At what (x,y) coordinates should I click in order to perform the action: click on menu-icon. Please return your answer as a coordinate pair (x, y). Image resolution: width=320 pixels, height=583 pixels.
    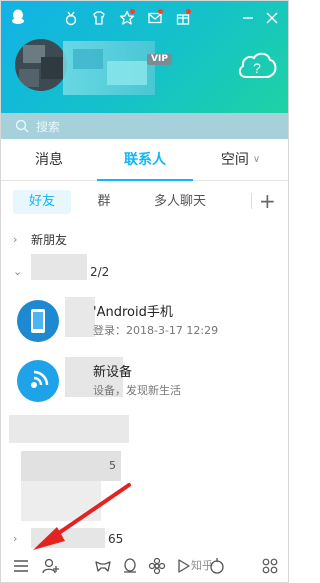
    Looking at the image, I should click on (21, 566).